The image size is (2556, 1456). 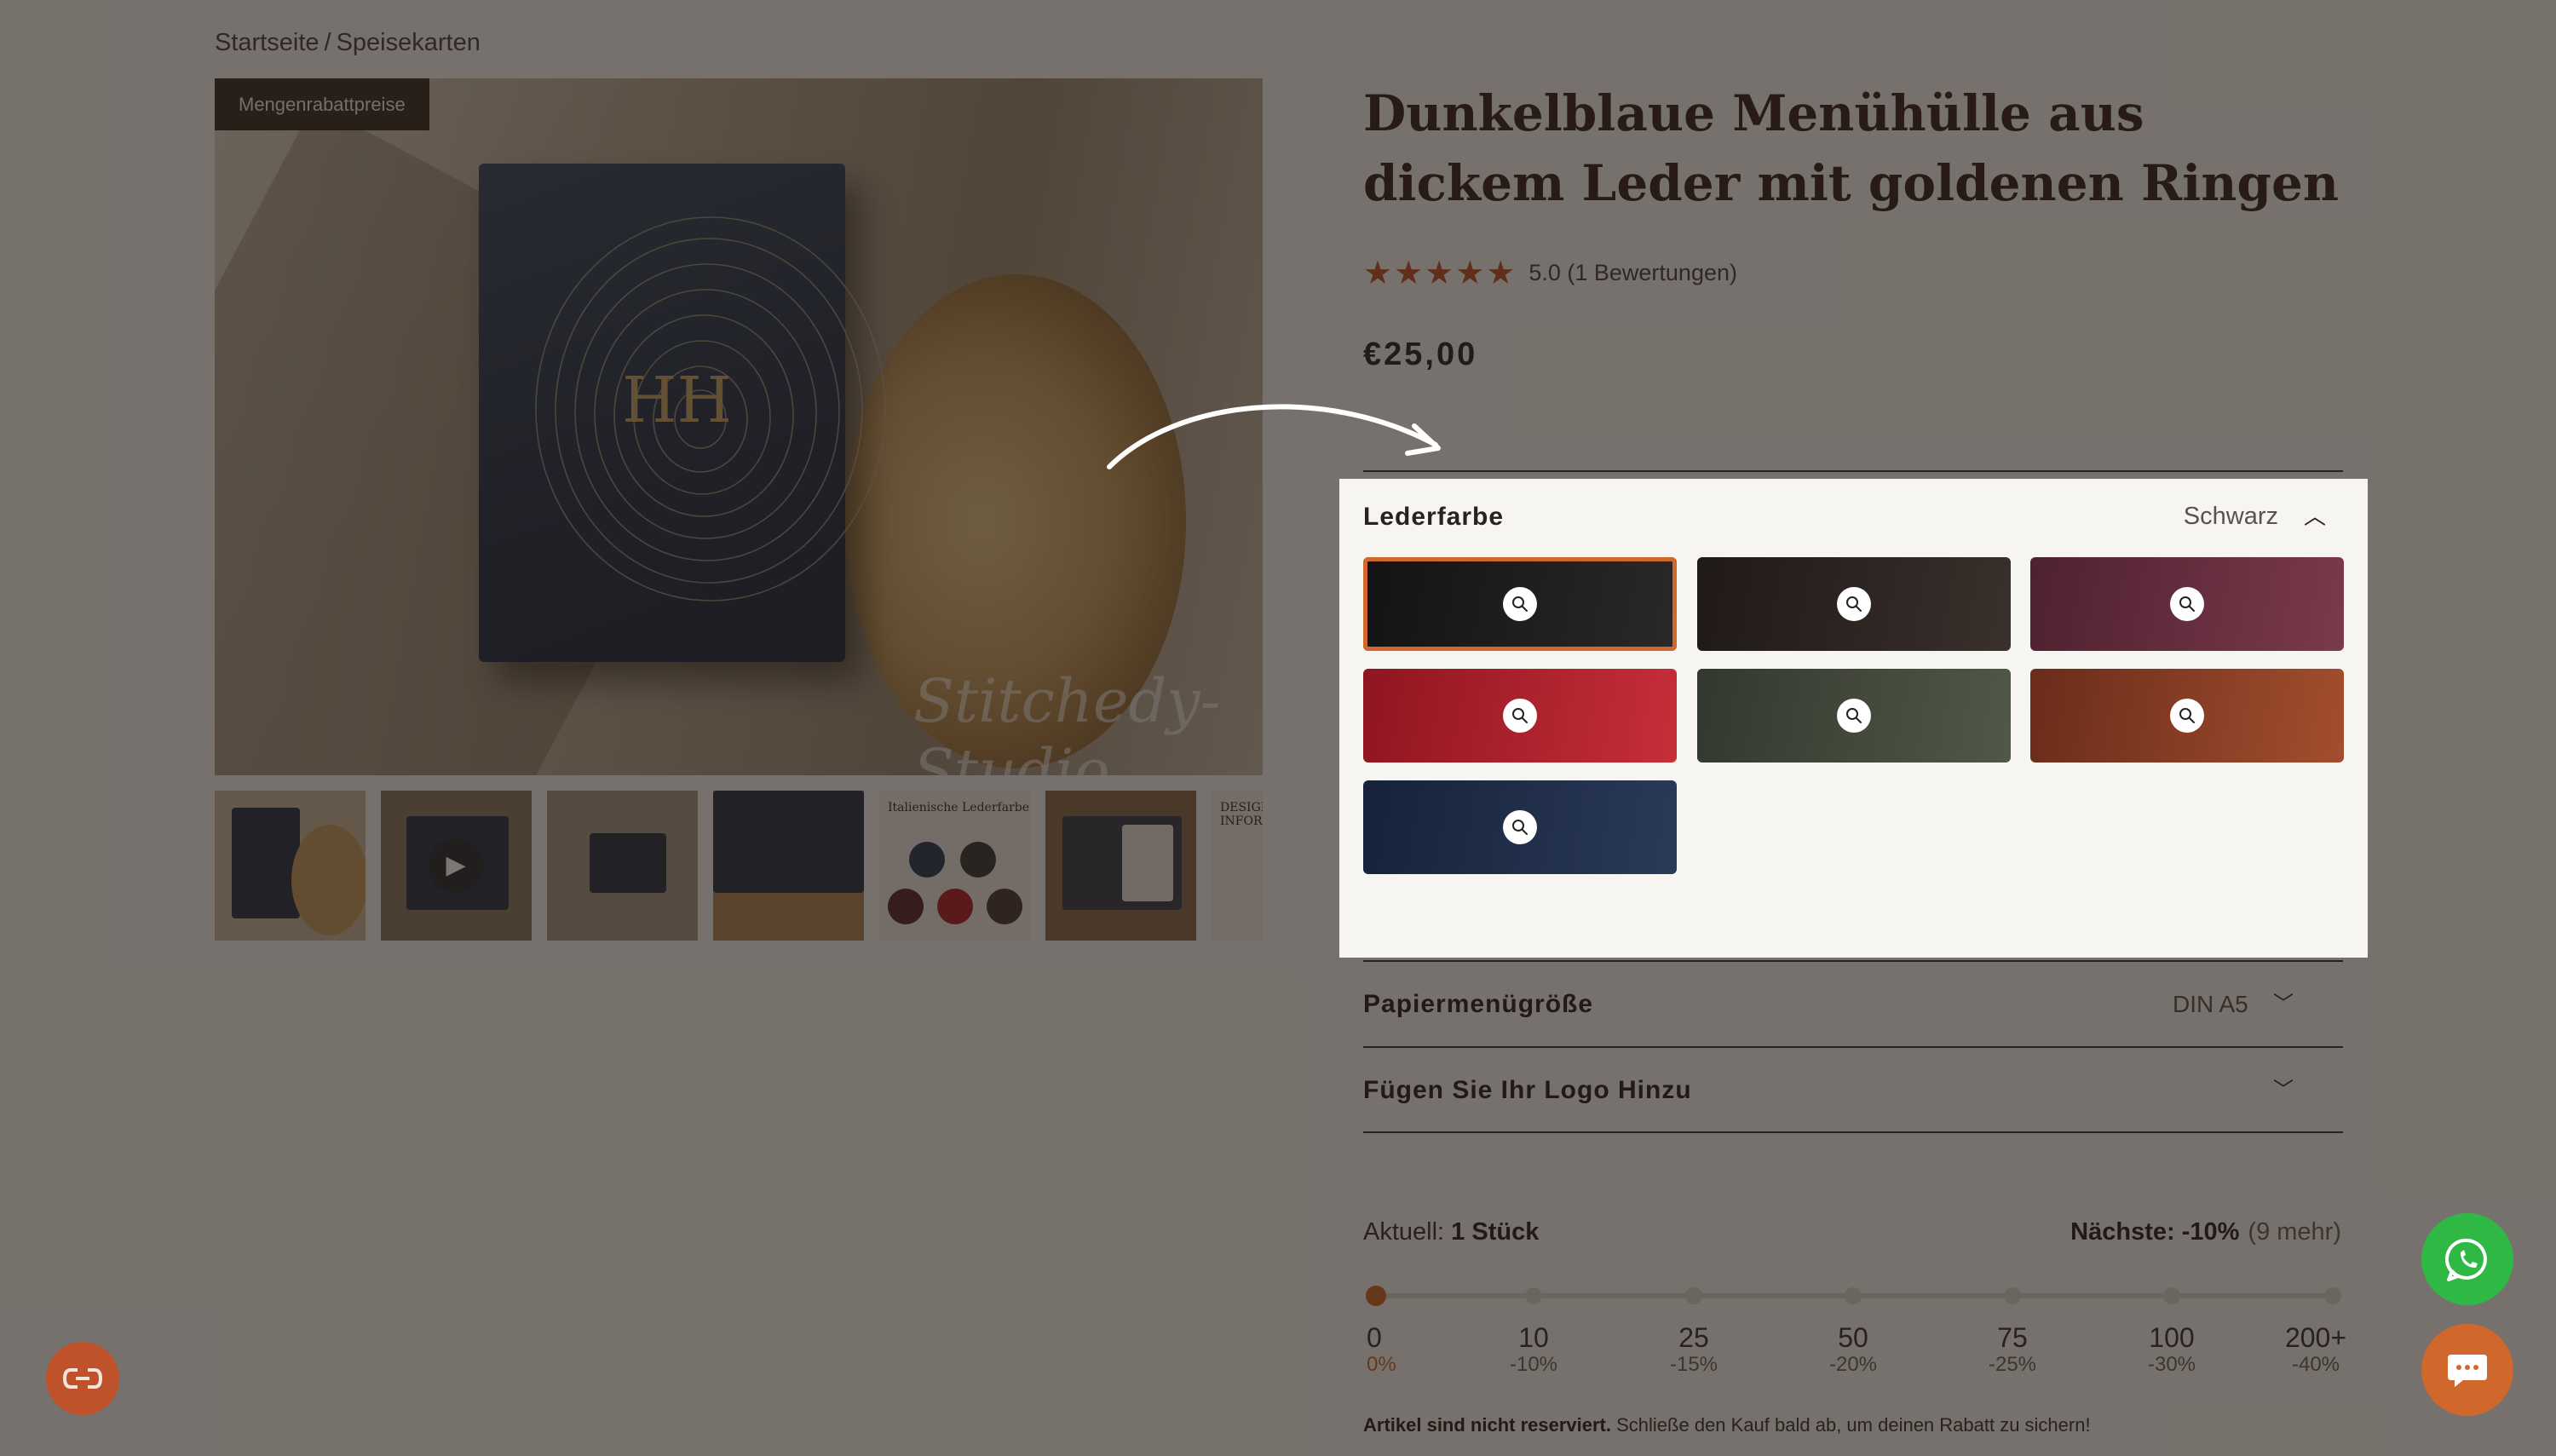 I want to click on leather-color-panel: Lederfarbe Schwarz ︿, so click(x=1853, y=719).